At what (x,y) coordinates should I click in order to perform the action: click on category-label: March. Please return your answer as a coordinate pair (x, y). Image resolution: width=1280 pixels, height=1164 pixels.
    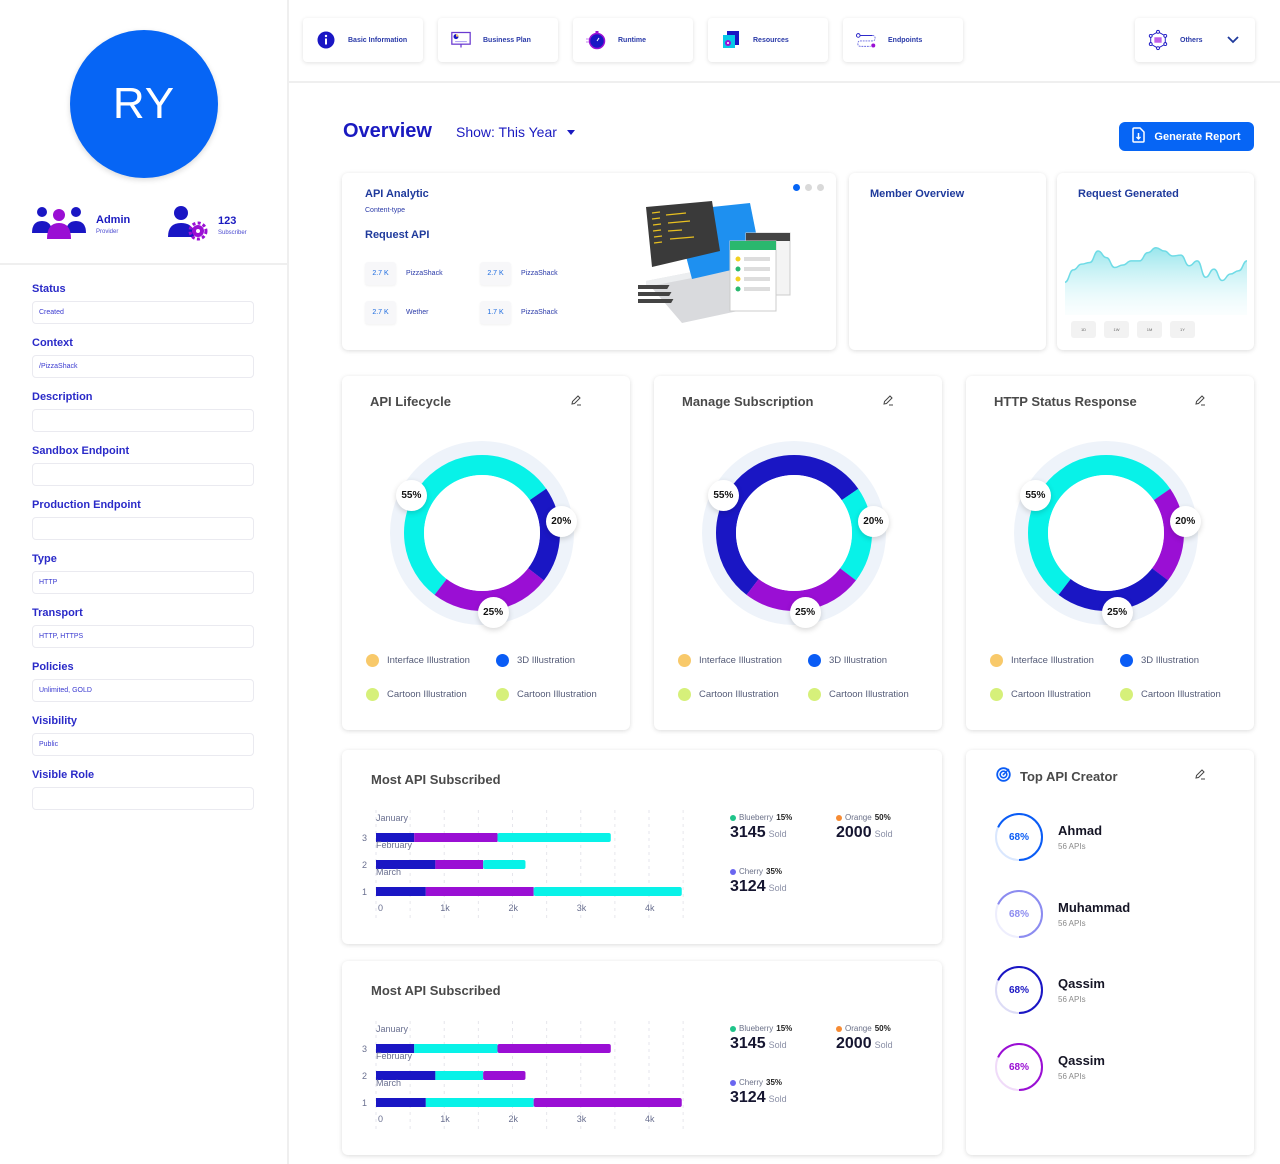
    Looking at the image, I should click on (388, 1083).